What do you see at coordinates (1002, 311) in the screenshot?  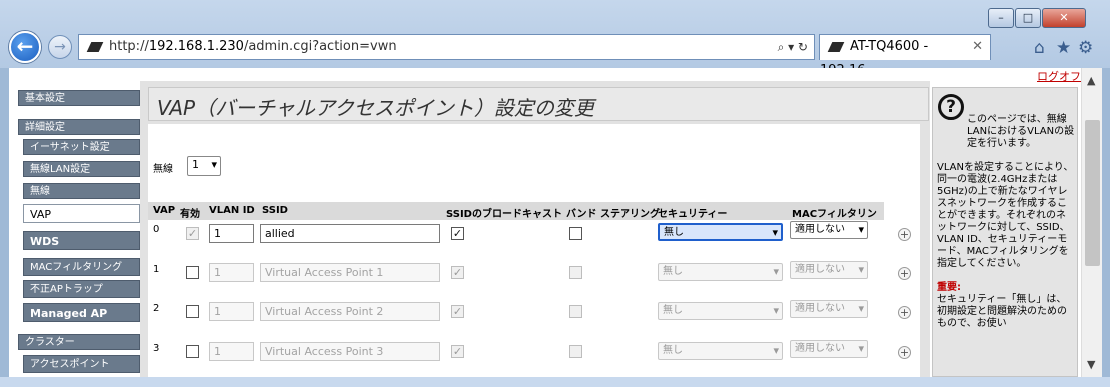 I see `help-paragraph-3: セキュリティー「無し」は、初期設定と問題解決のためのもので、お使い` at bounding box center [1002, 311].